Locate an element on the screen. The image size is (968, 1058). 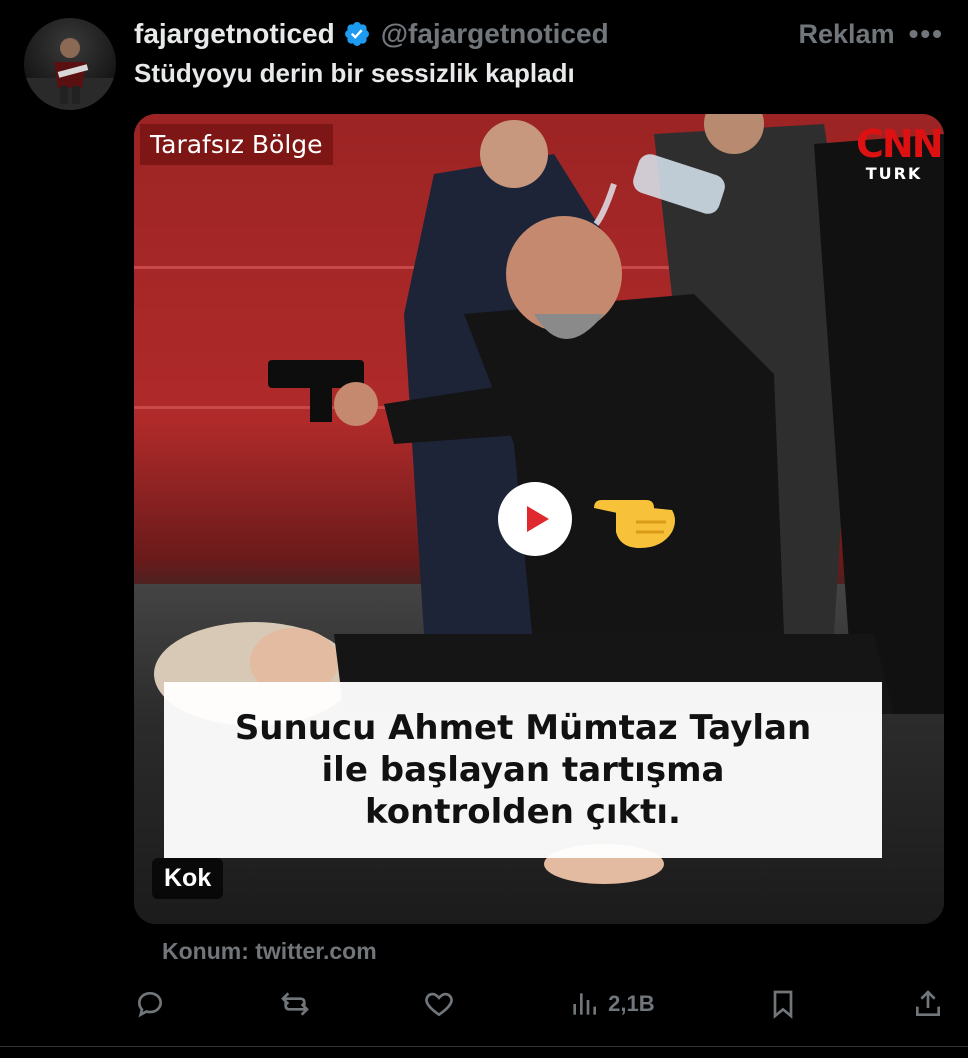
source-badge: Kok is located at coordinates (188, 878).